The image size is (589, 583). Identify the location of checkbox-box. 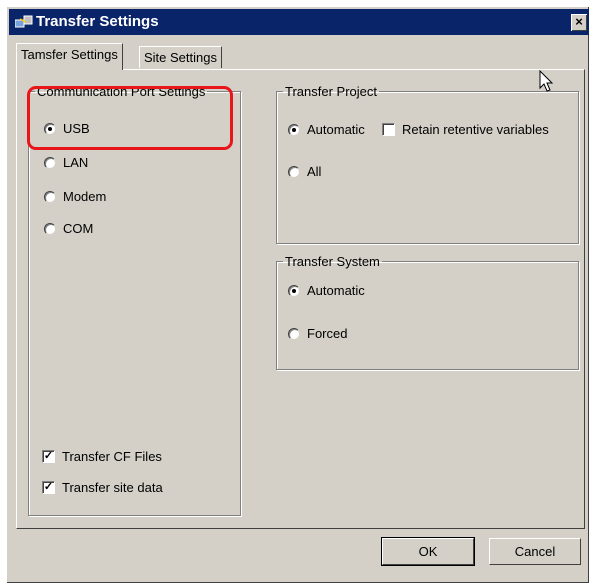
(388, 129).